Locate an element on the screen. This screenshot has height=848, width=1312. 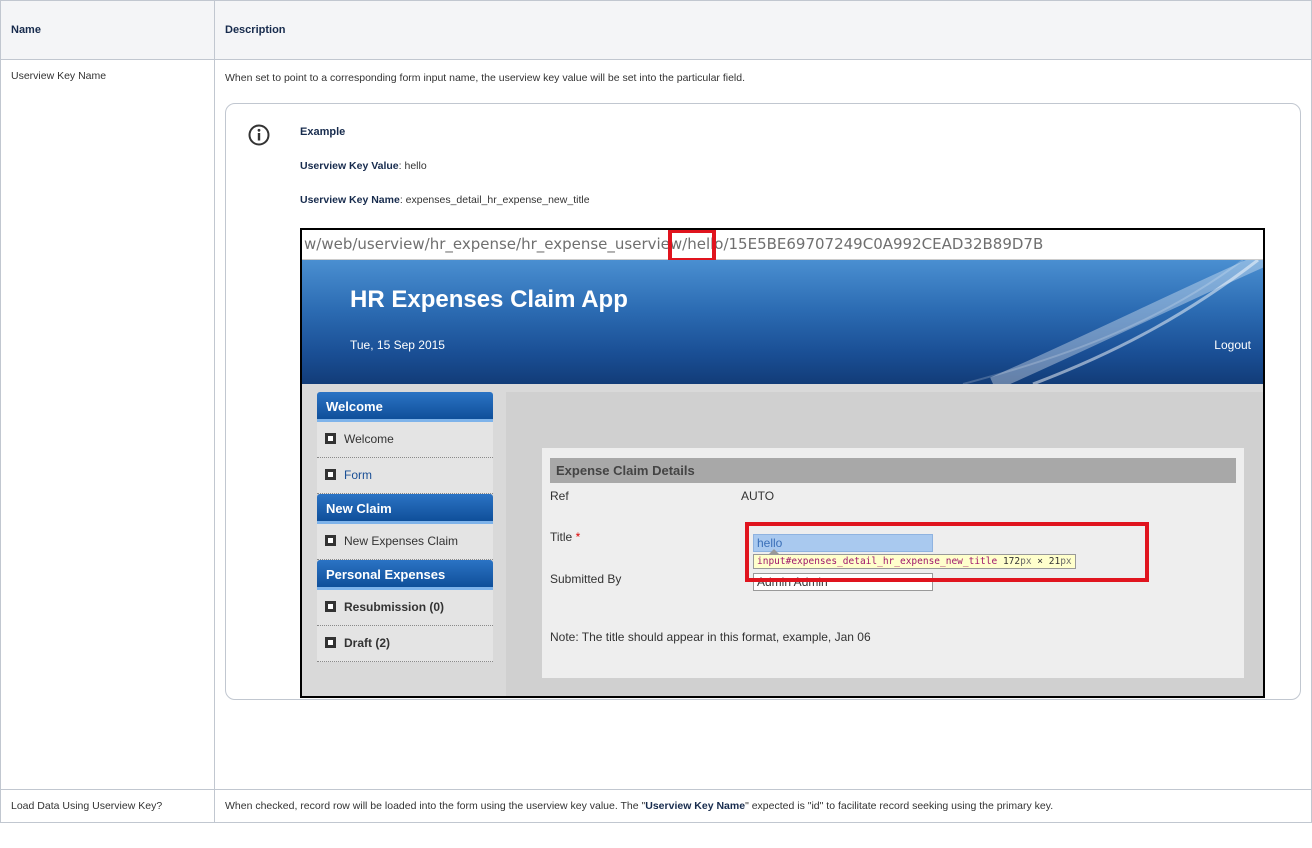
sidebar-item-label: Form is located at coordinates (358, 475).